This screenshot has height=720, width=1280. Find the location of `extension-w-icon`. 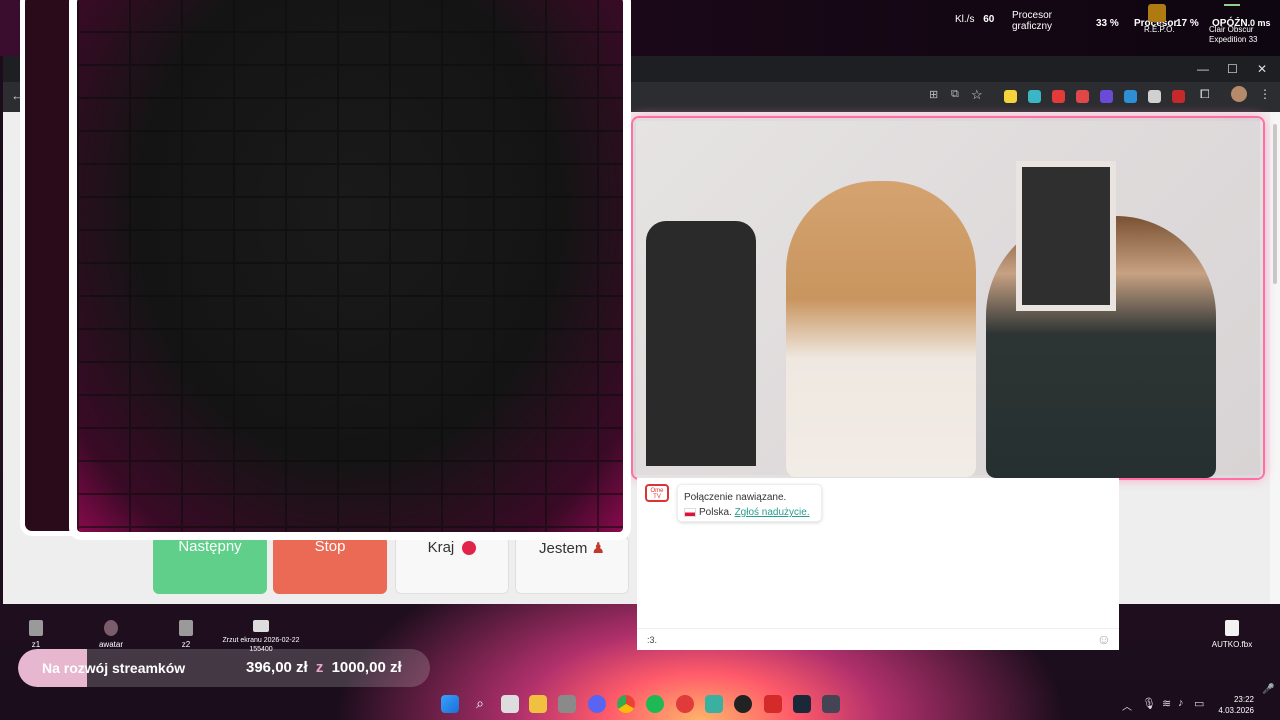

extension-w-icon is located at coordinates (1010, 96).